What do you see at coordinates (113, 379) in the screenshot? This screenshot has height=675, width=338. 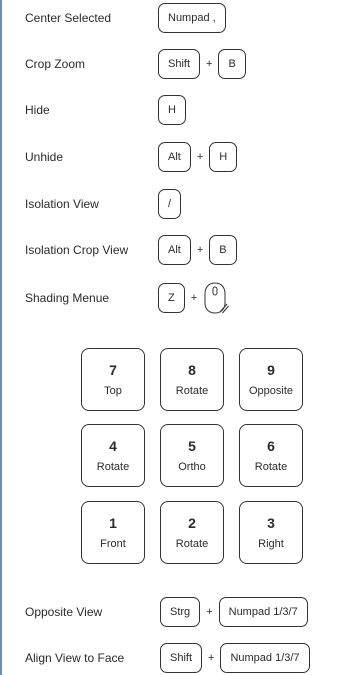 I see `numpad-key-7: 7 Top` at bounding box center [113, 379].